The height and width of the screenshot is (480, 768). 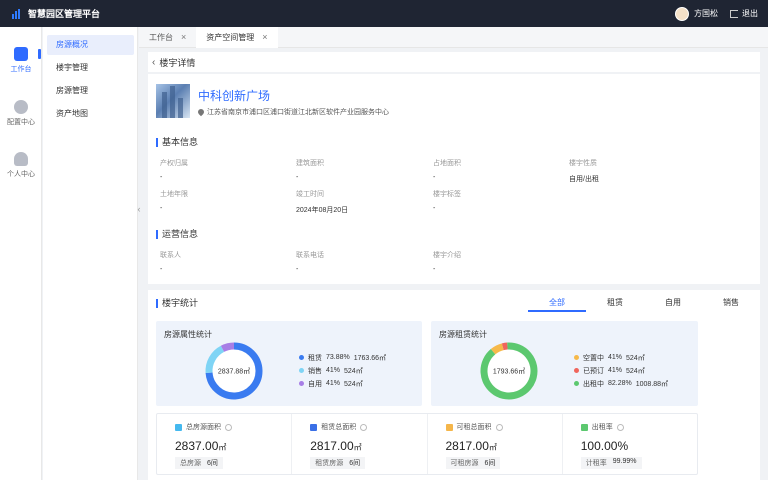 What do you see at coordinates (495, 444) in the screenshot?
I see `stat-rentable-area: 可租总面积 2817.00㎡ 可租房源 6间` at bounding box center [495, 444].